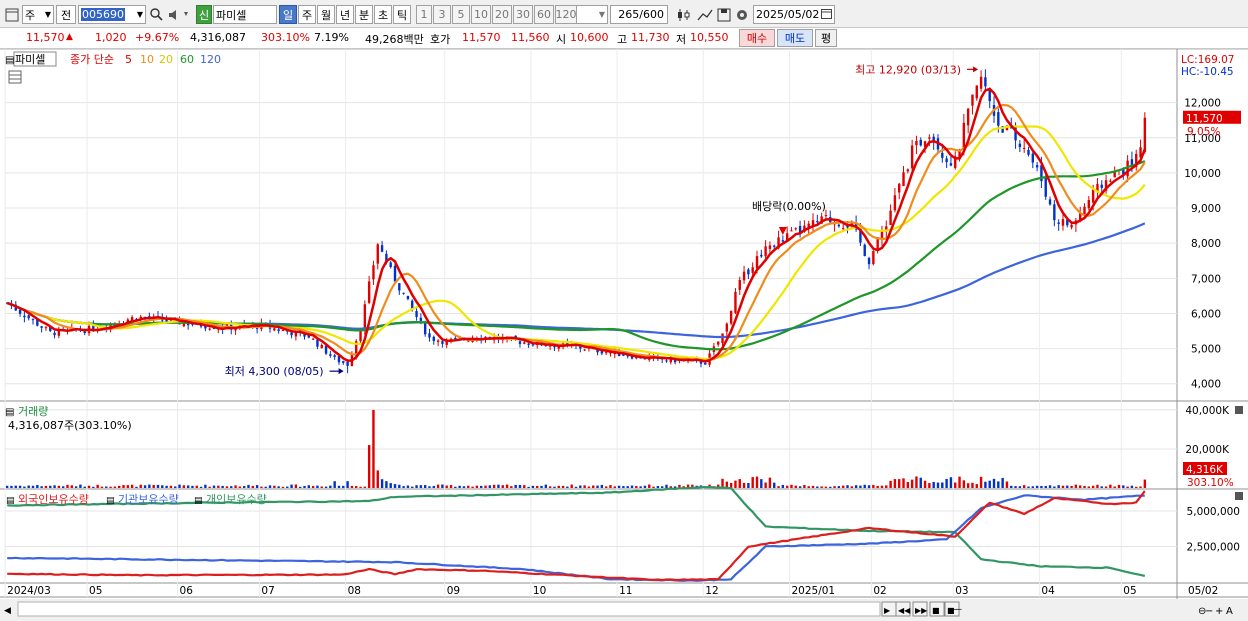  What do you see at coordinates (544, 14) in the screenshot?
I see `minute-button-60: 60` at bounding box center [544, 14].